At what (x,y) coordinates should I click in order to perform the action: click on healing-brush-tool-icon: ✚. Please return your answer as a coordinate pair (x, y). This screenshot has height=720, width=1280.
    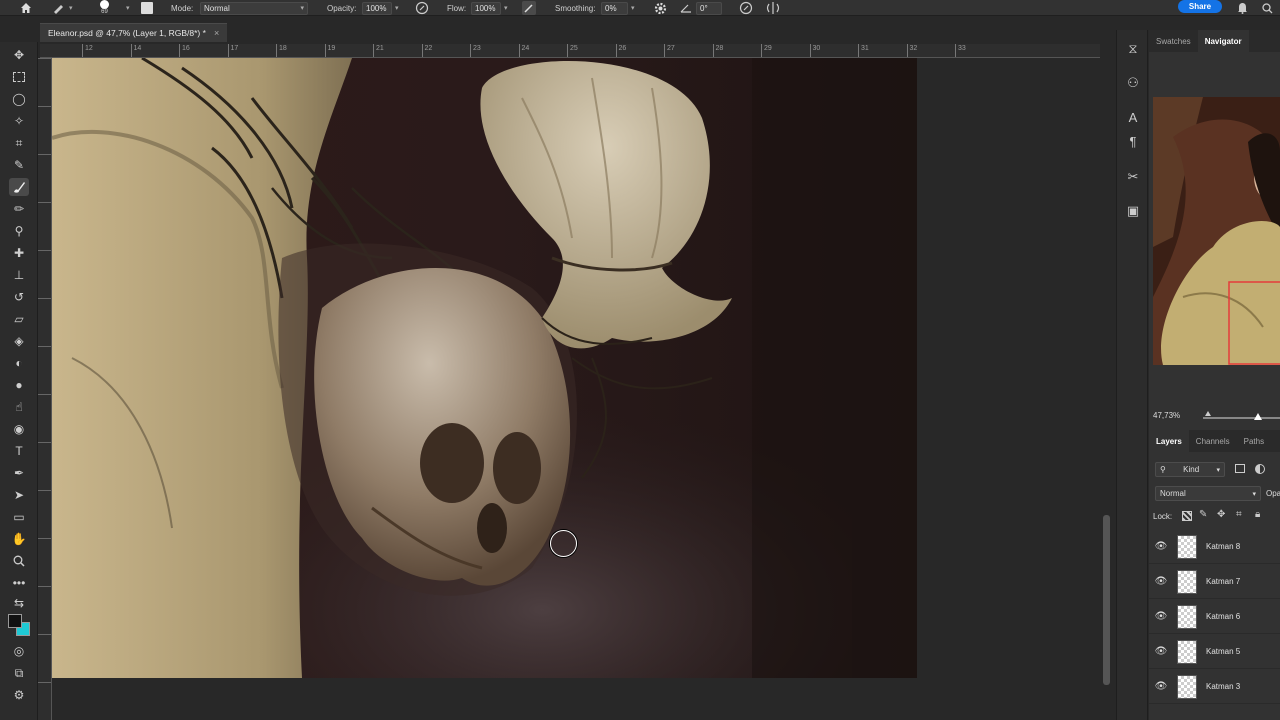
    Looking at the image, I should click on (19, 253).